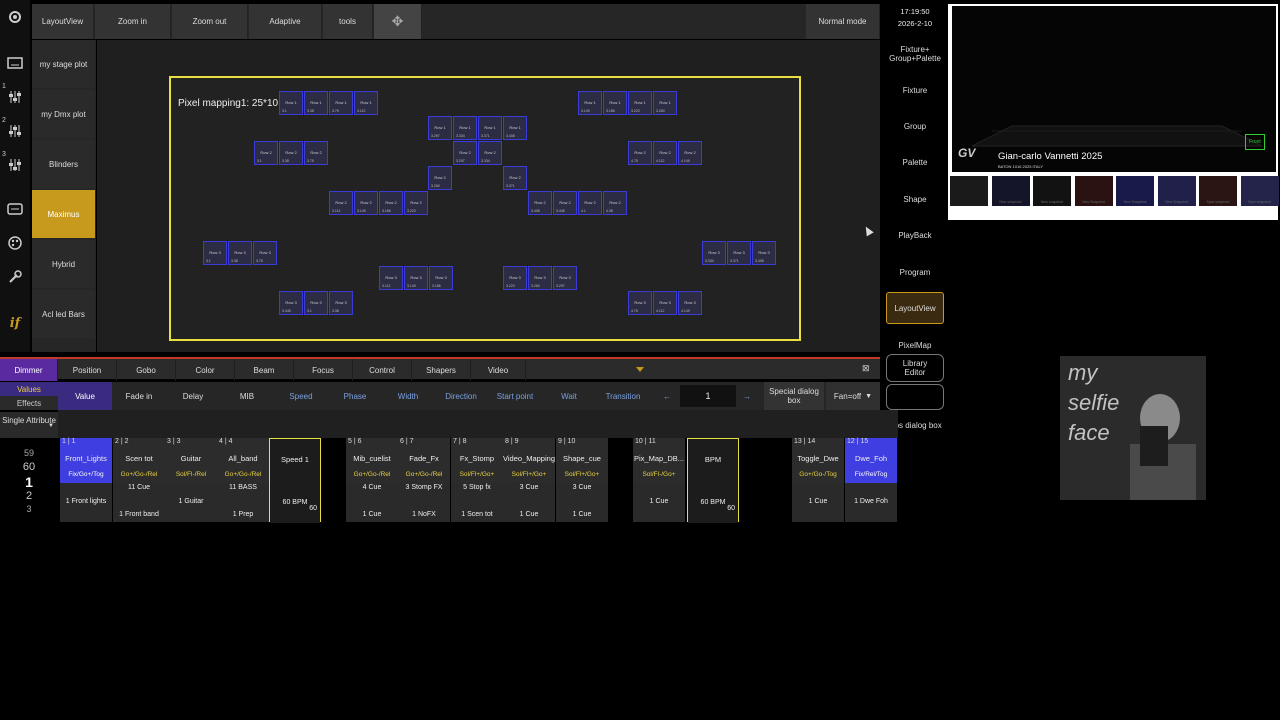 This screenshot has height=720, width=1280. Describe the element at coordinates (708, 396) in the screenshot. I see `page-number: 1` at that location.